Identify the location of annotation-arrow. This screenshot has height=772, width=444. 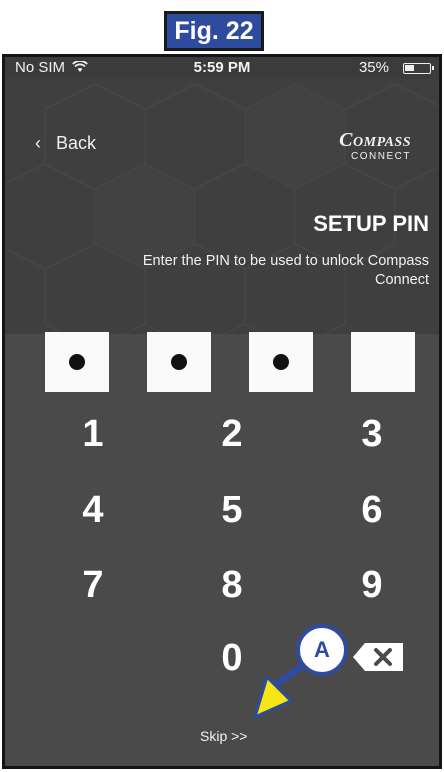
(285, 687).